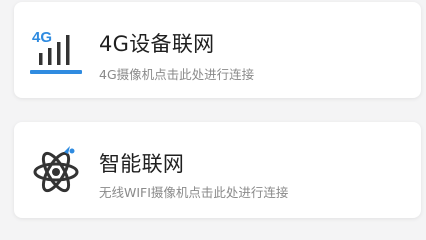  What do you see at coordinates (194, 192) in the screenshot?
I see `option-smart-subtitle: 无线WIFI摄像机点击此处进行连接` at bounding box center [194, 192].